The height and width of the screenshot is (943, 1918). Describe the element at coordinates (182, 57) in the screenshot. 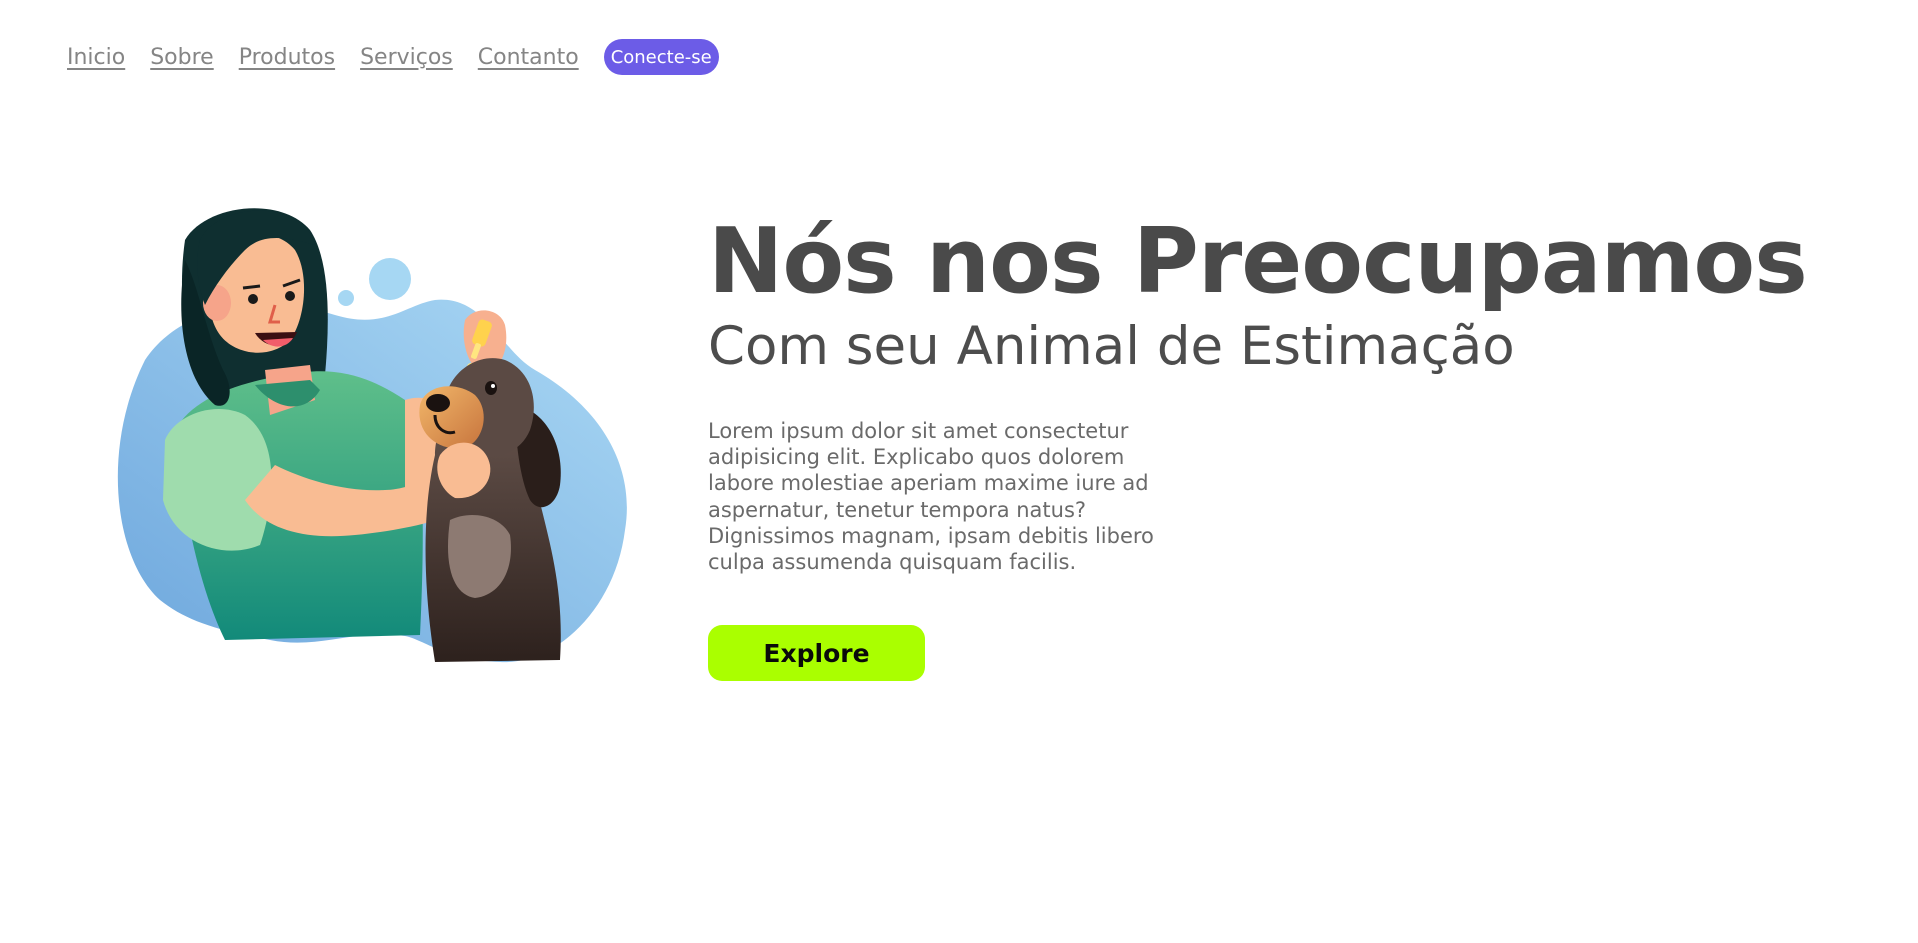

I see `nav-link-sobre: Sobre` at that location.